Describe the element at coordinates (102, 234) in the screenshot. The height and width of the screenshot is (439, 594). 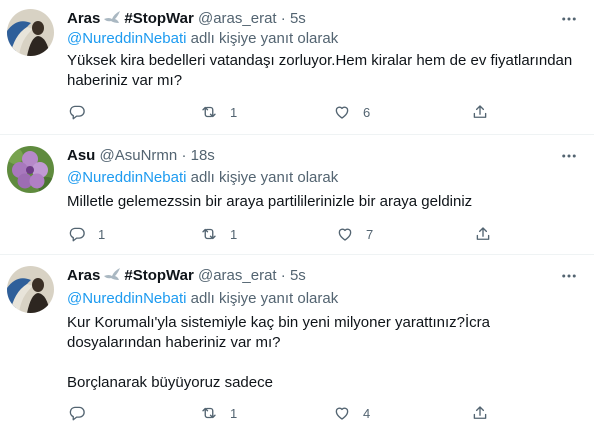
I see `reply-count: 1` at that location.